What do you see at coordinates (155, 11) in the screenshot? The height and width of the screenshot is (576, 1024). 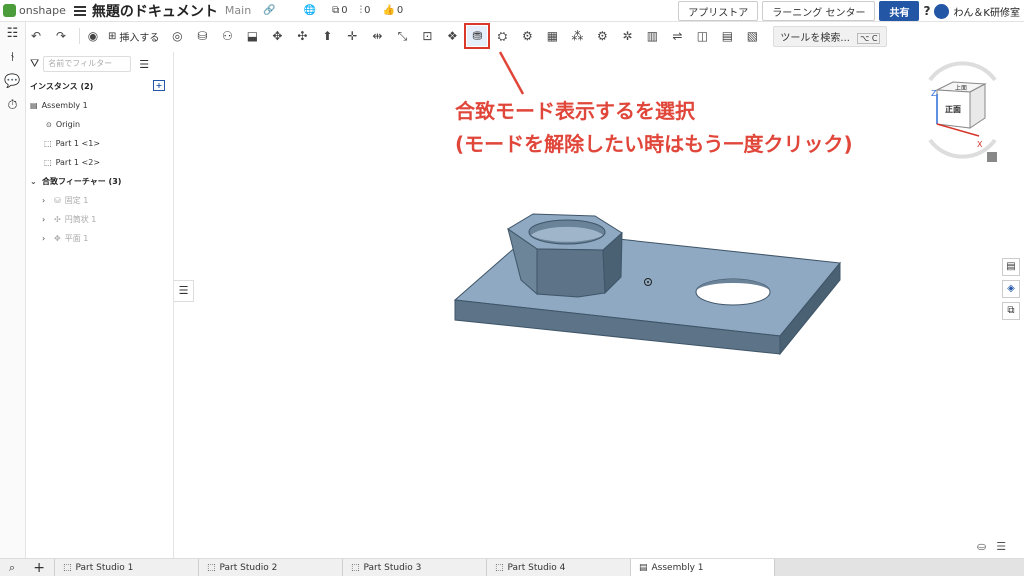 I see `document-title: 無題のドキュメント` at bounding box center [155, 11].